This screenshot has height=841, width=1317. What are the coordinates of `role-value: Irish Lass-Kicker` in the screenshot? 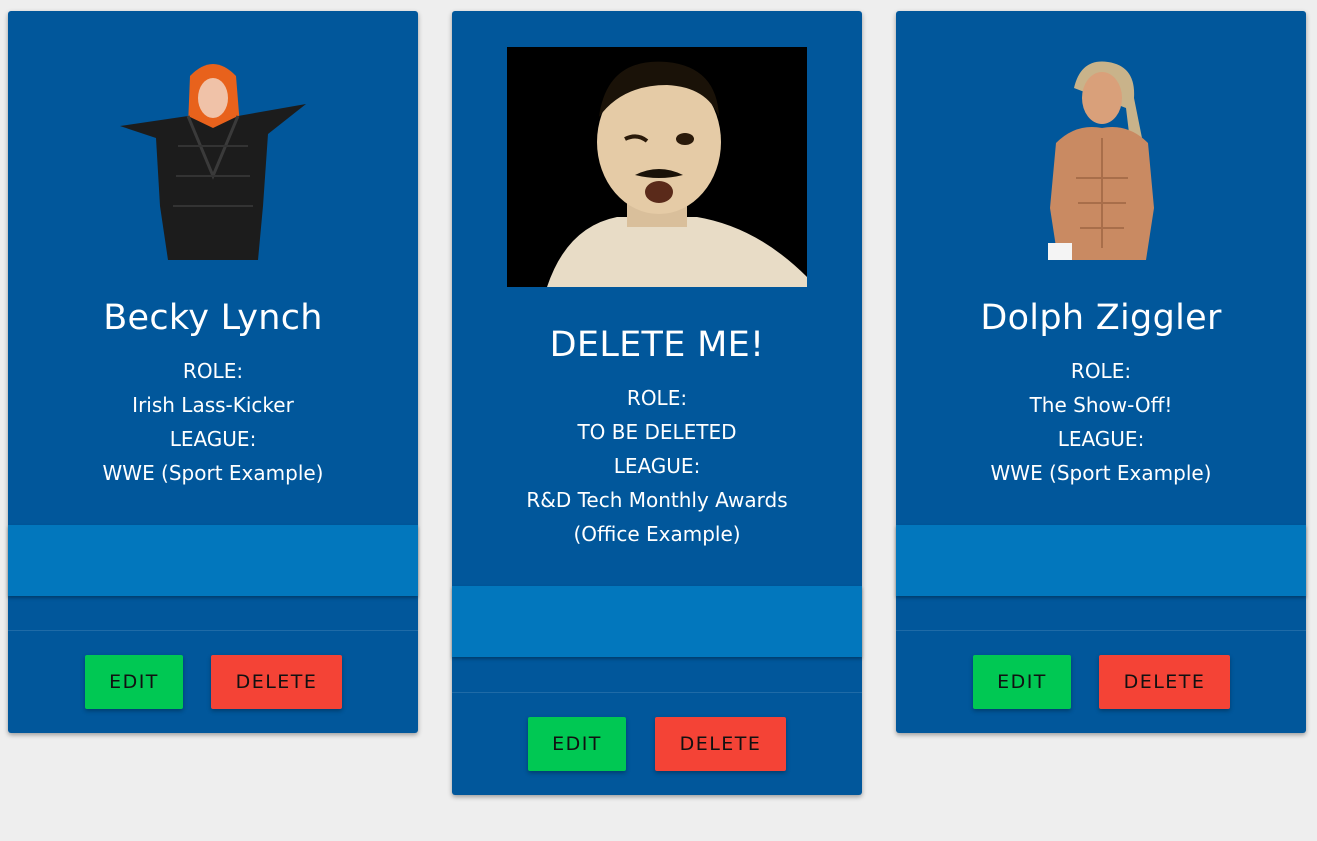 It's located at (213, 405).